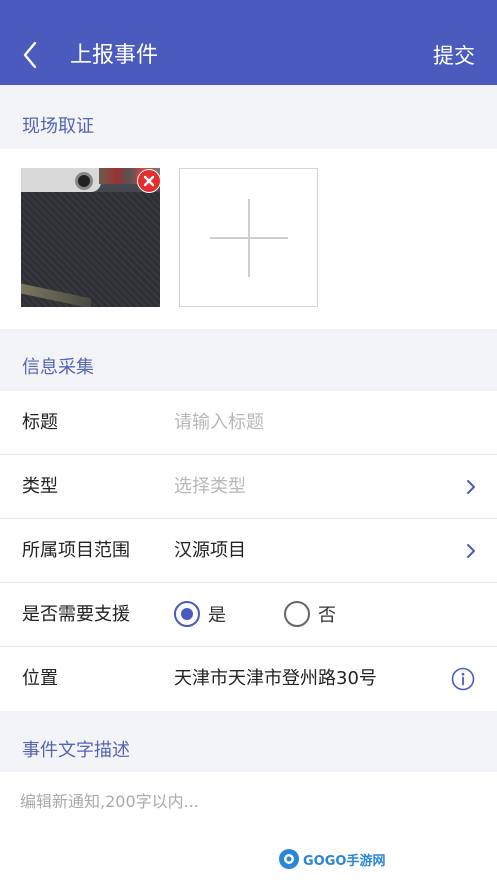 The width and height of the screenshot is (497, 883). I want to click on support-no-label: 否, so click(327, 615).